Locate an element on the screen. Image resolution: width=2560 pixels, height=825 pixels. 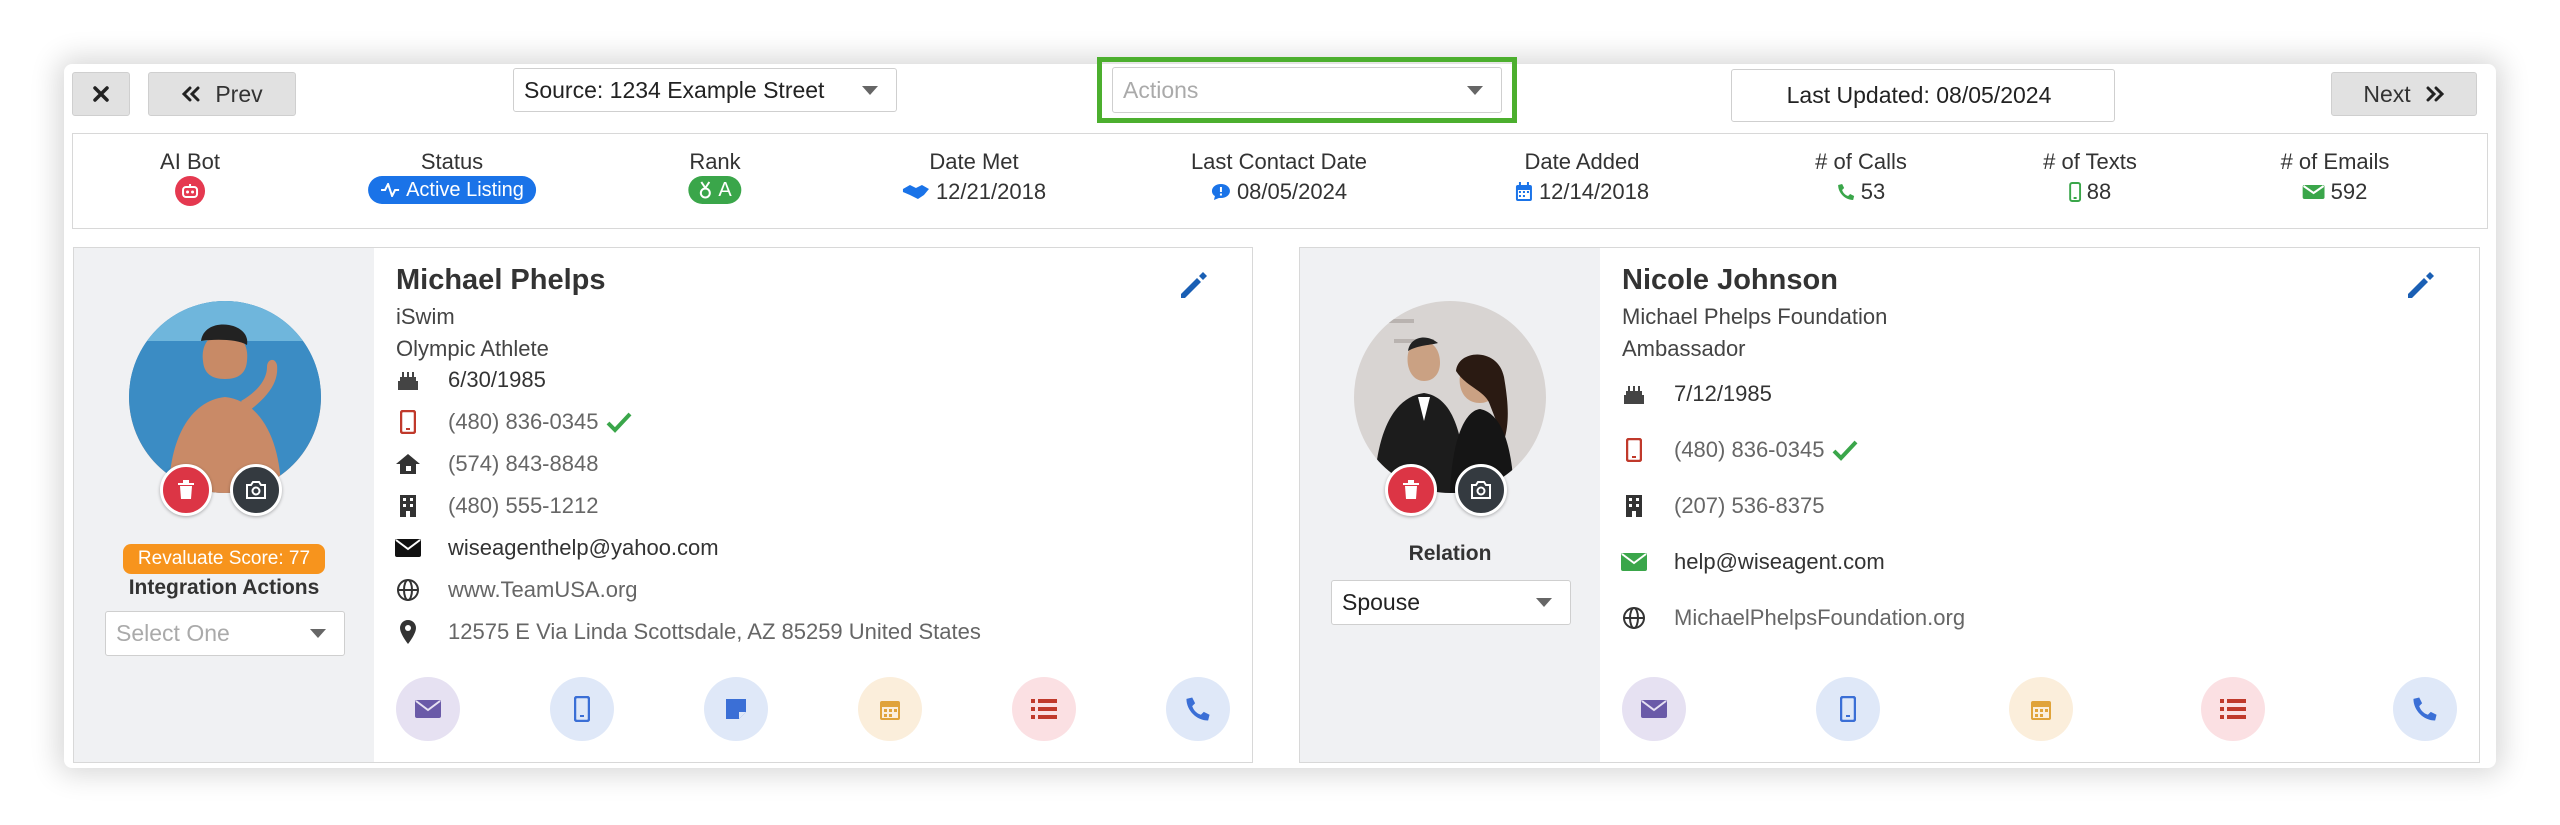
website-row: MichaelPhelpsFoundation.org is located at coordinates (1791, 618).